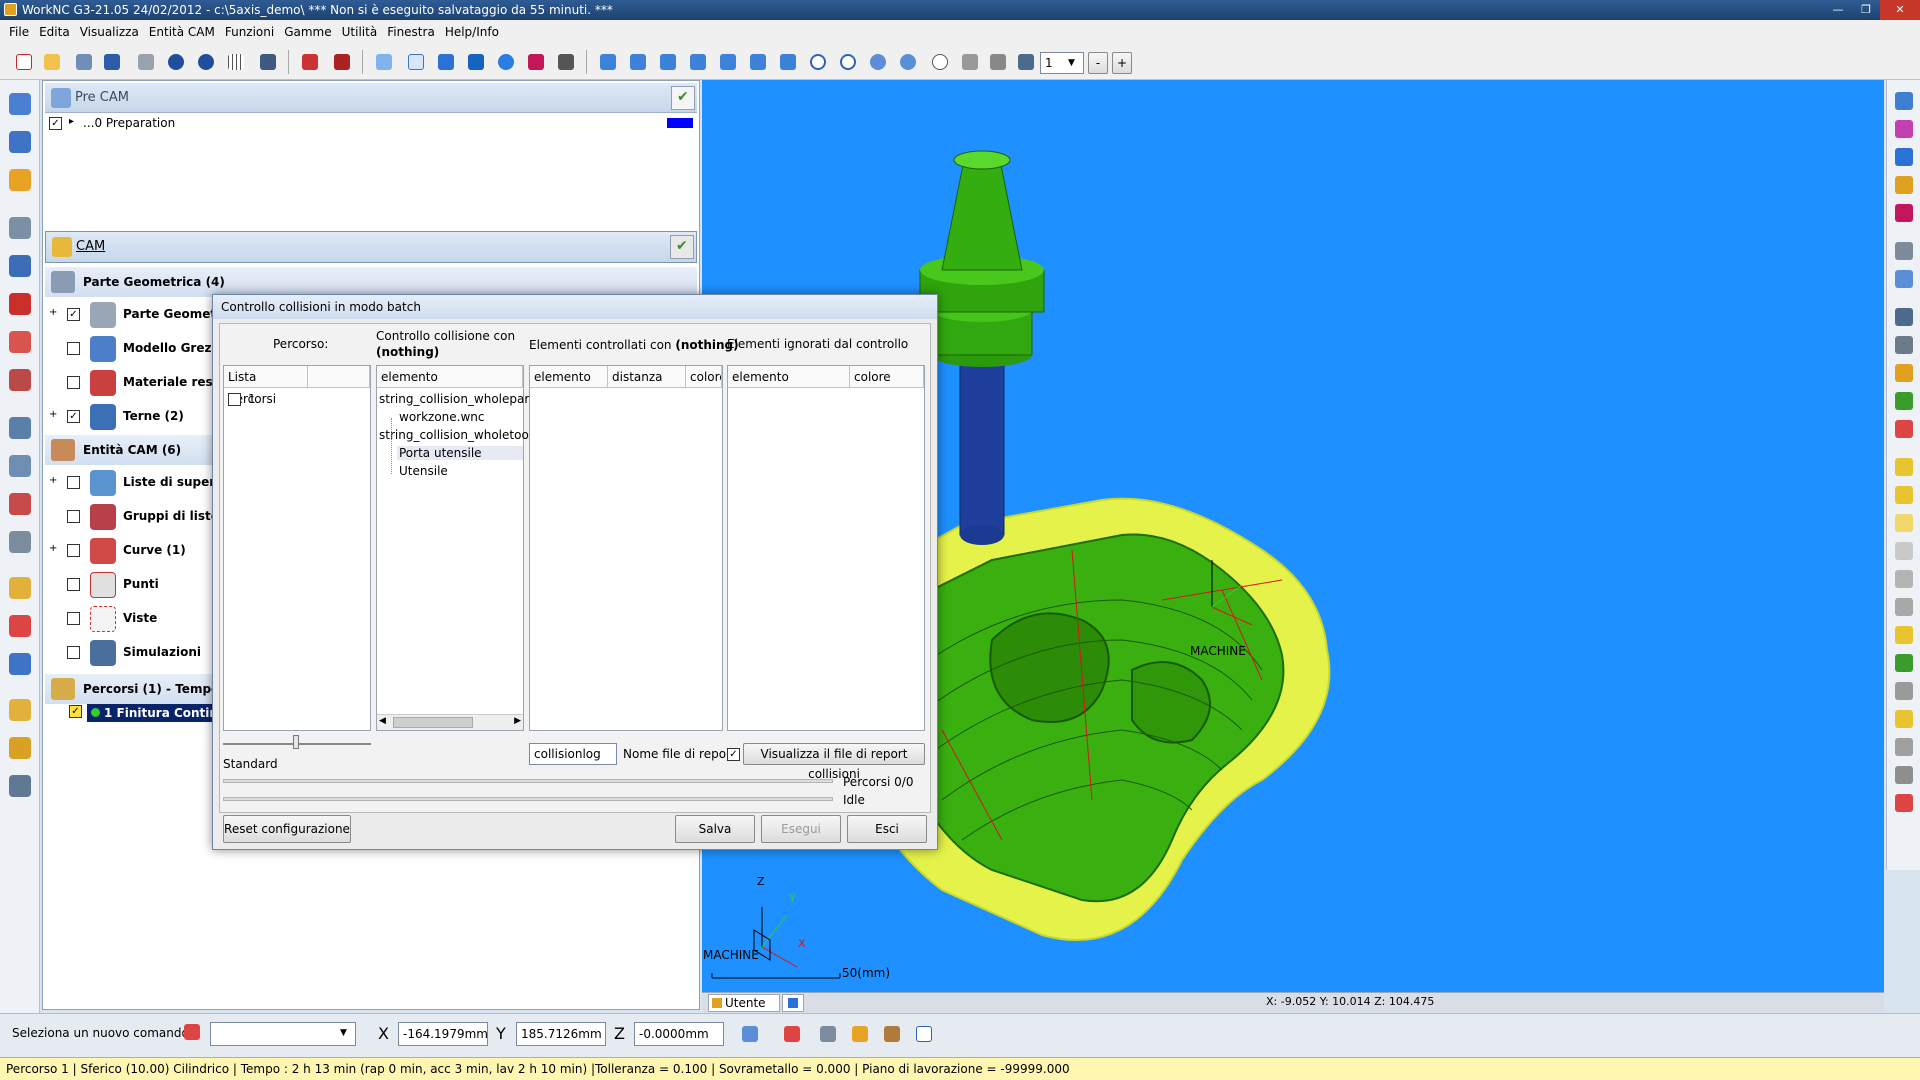 The image size is (1920, 1080). What do you see at coordinates (52, 62) in the screenshot?
I see `open-file-button` at bounding box center [52, 62].